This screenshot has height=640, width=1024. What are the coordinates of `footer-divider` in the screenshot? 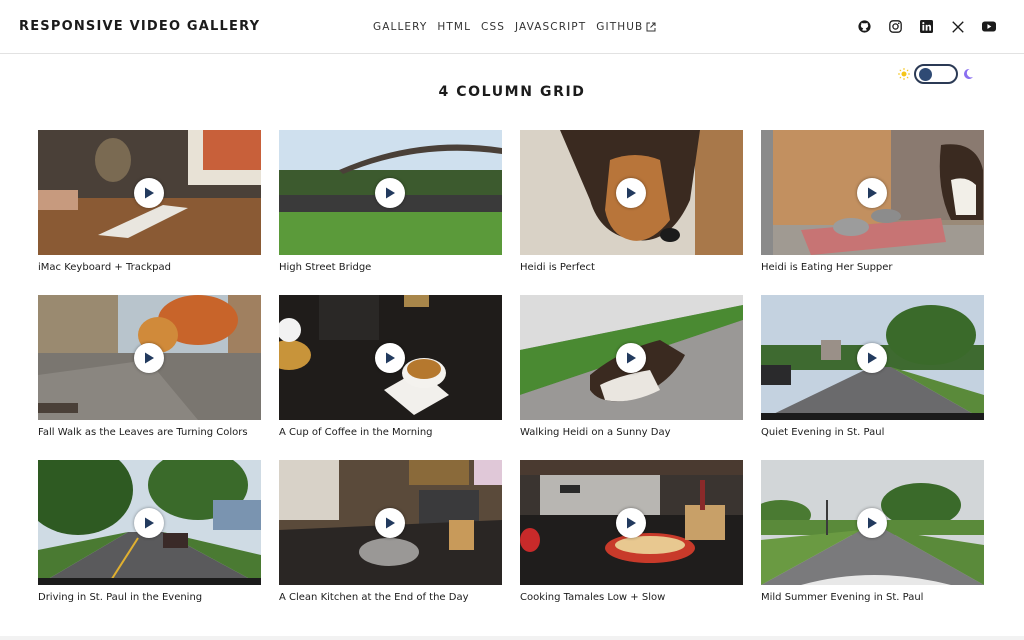 It's located at (512, 638).